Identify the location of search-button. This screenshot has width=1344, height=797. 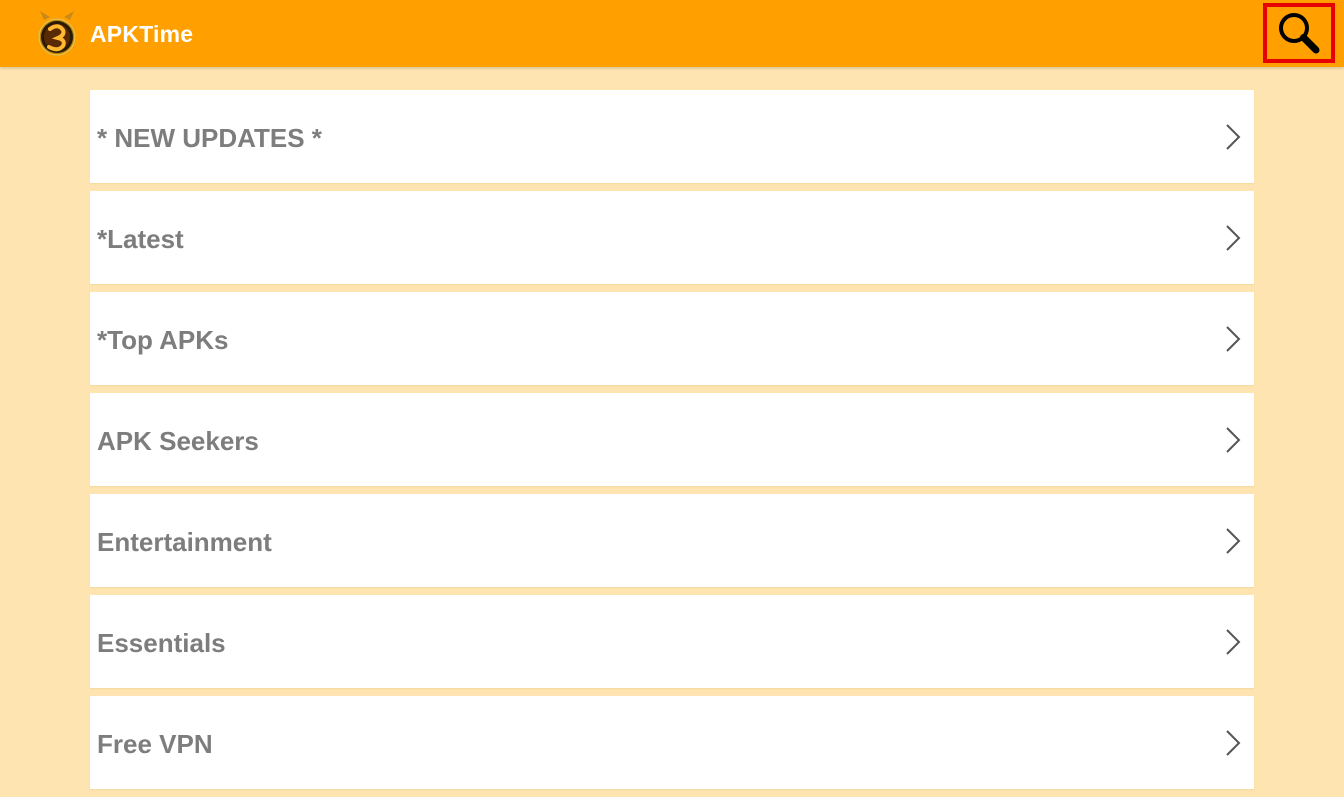
(1299, 33).